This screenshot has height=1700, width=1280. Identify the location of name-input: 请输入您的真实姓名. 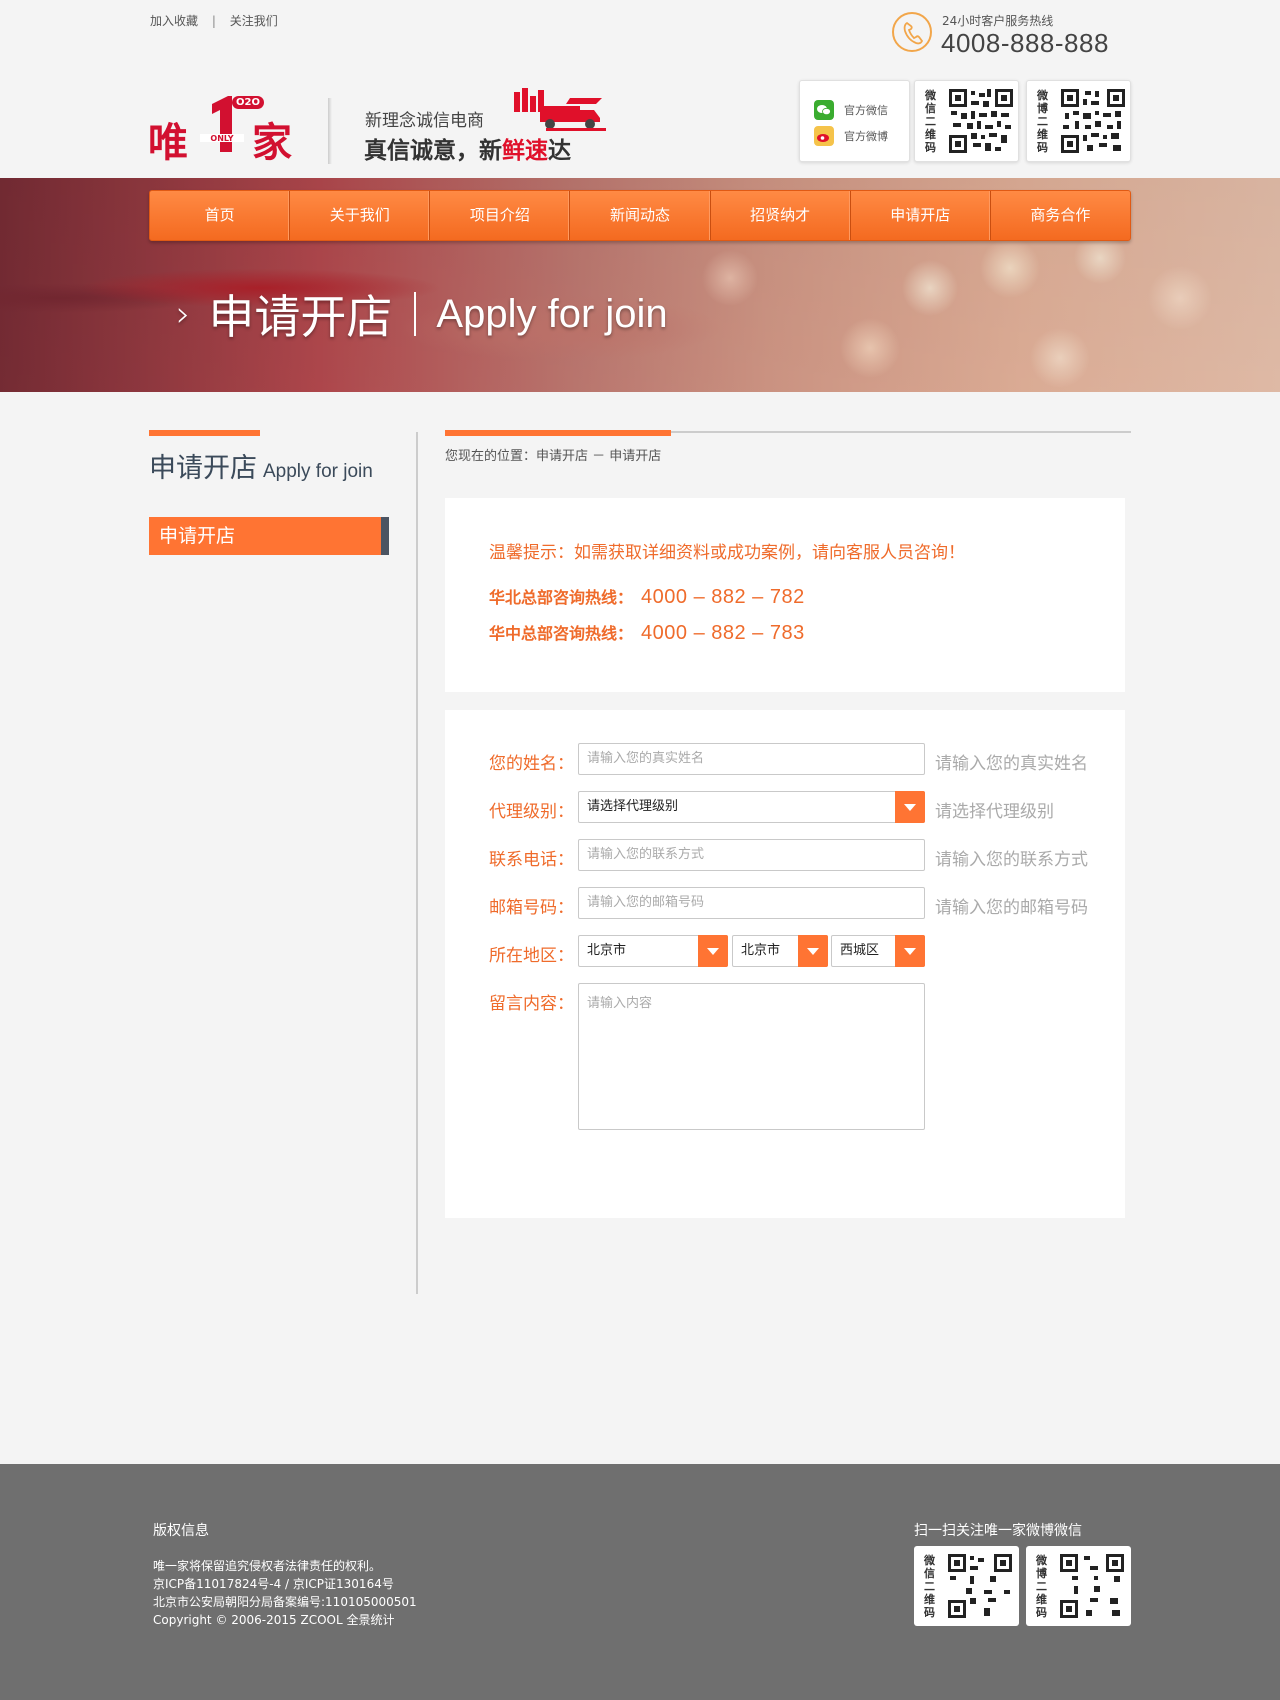
(751, 759).